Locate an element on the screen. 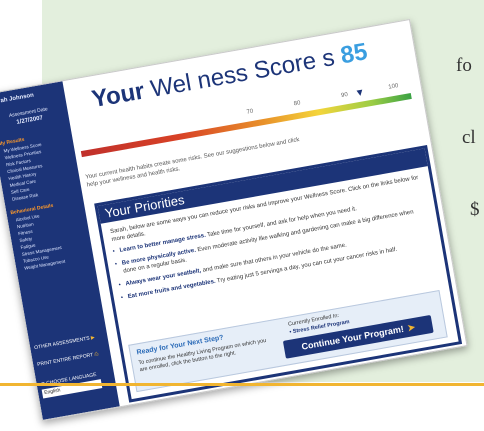  title-s: s is located at coordinates (328, 58).